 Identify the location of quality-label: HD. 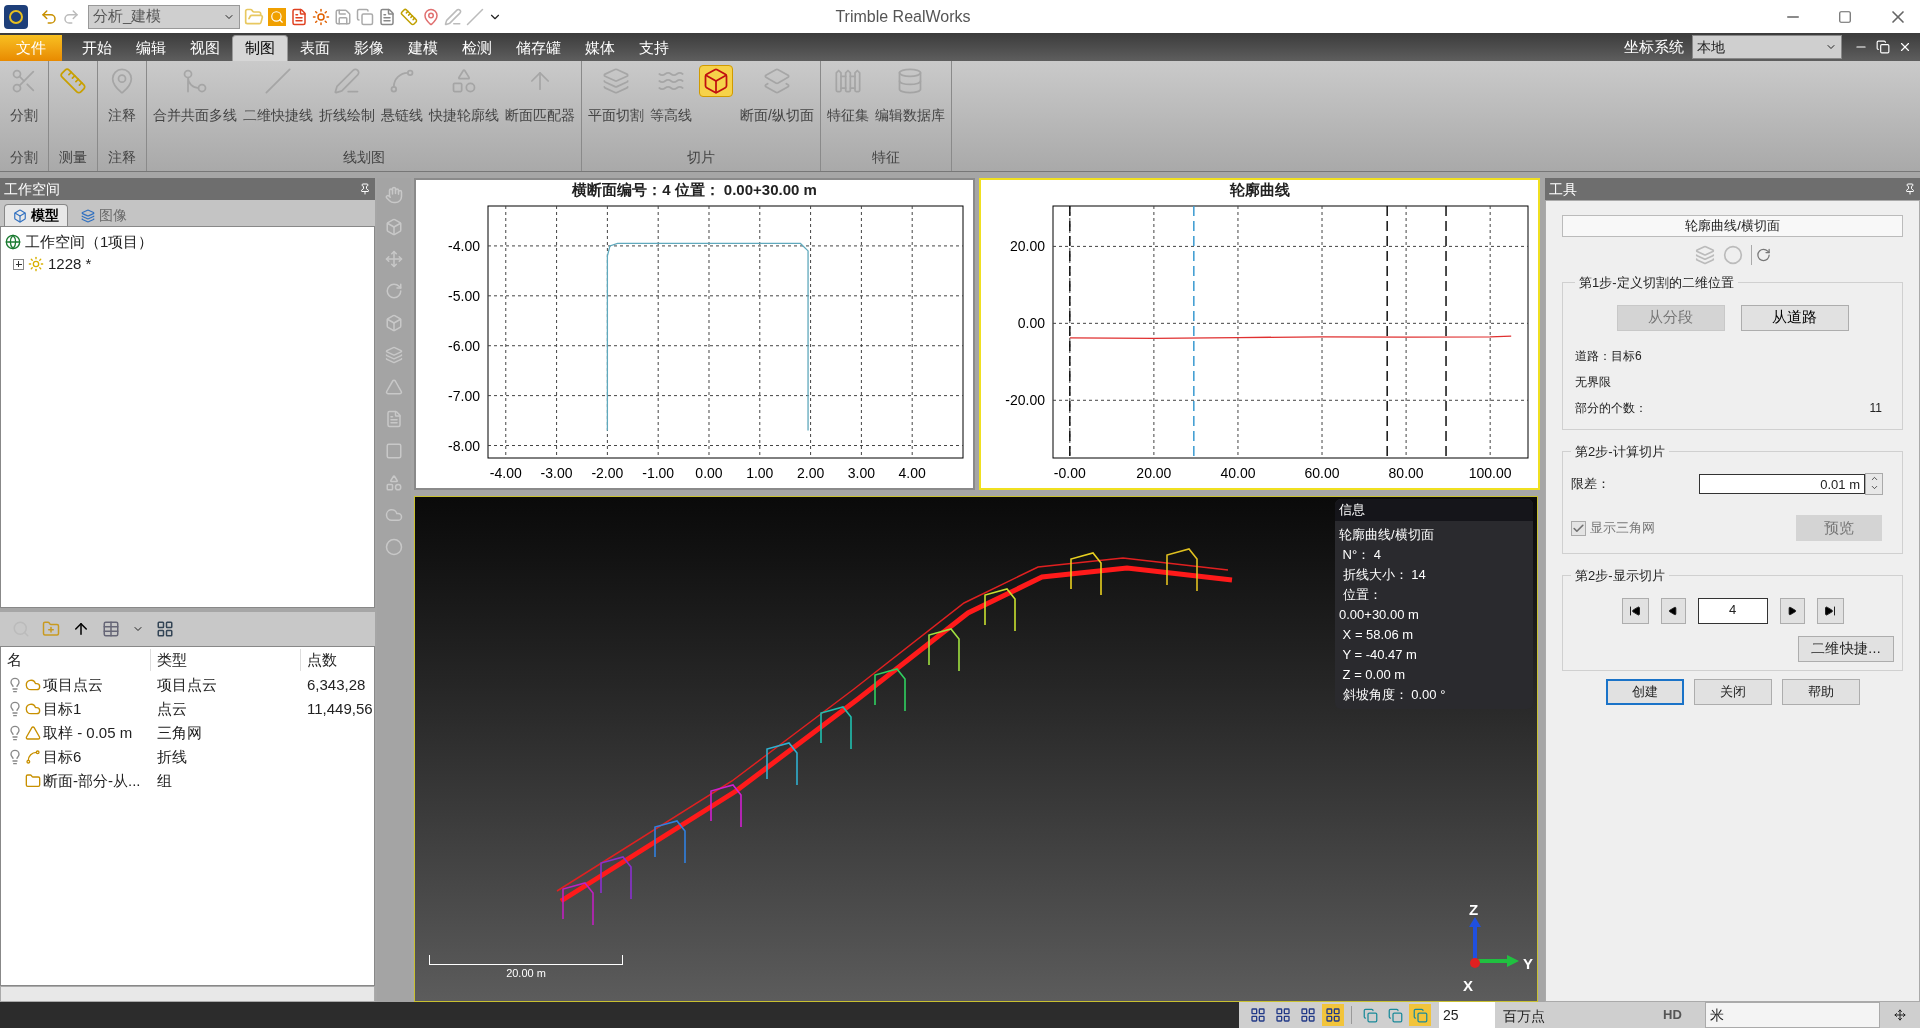
(1684, 1015).